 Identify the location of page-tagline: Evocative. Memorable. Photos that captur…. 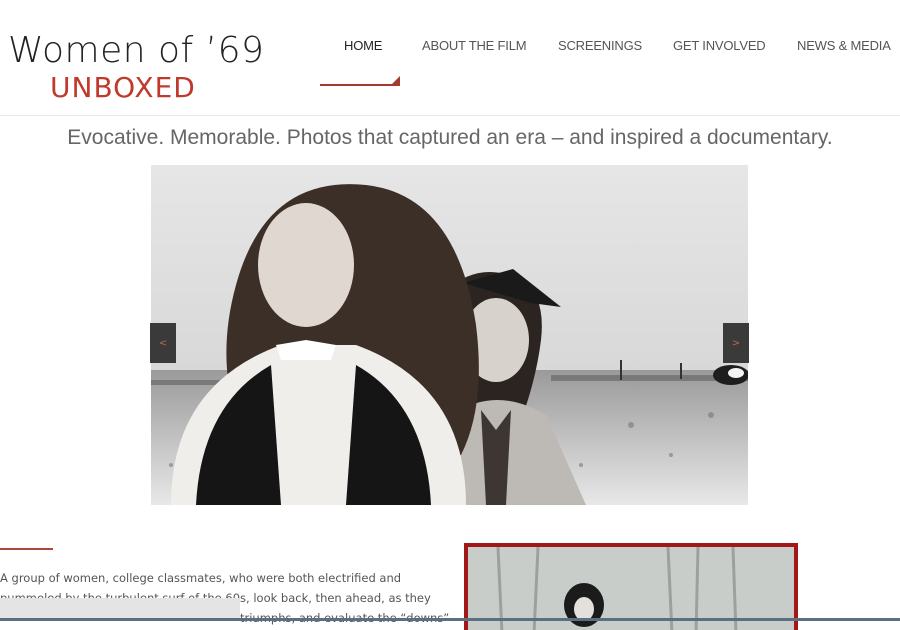
(450, 137).